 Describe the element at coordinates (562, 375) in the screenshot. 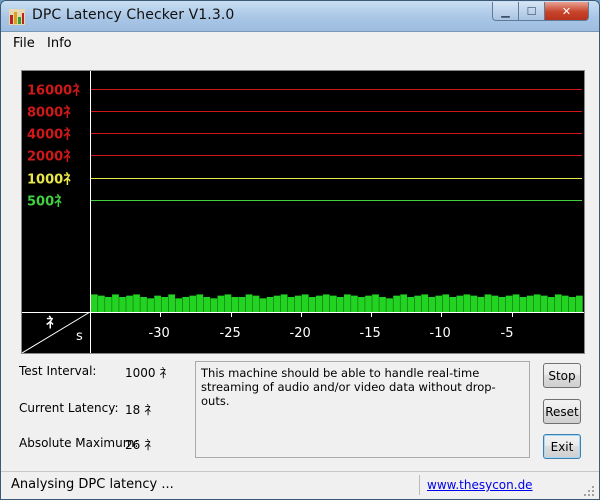

I see `stop-button: Stop` at that location.